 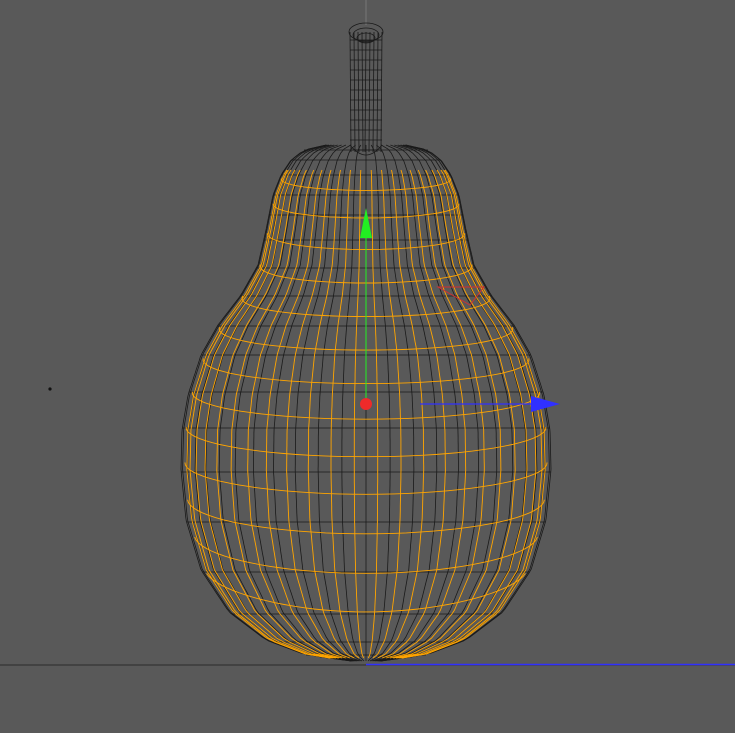 What do you see at coordinates (50, 389) in the screenshot?
I see `viewport-point` at bounding box center [50, 389].